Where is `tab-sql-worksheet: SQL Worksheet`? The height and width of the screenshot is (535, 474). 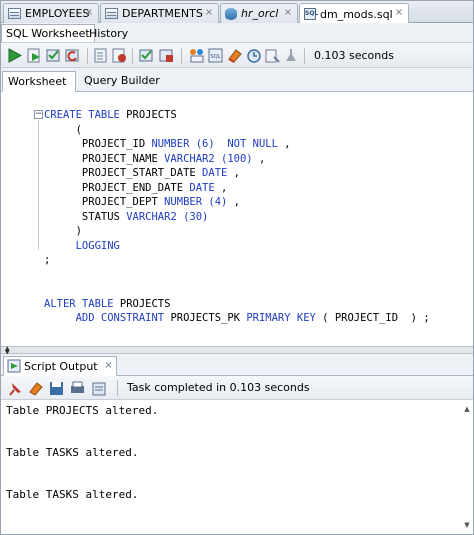 tab-sql-worksheet: SQL Worksheet is located at coordinates (48, 33).